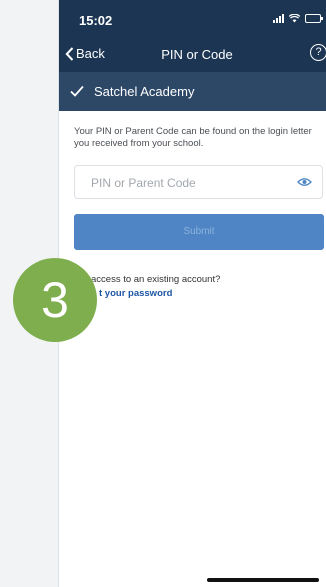 The image size is (326, 587). Describe the element at coordinates (156, 279) in the screenshot. I see `existing-account-text: access to an existing account?` at that location.